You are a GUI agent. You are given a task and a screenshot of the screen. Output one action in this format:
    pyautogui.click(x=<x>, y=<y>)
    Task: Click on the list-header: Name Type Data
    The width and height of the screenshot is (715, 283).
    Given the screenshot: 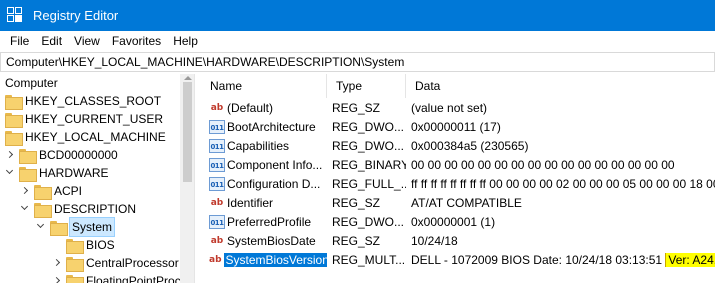 What is the action you would take?
    pyautogui.click(x=458, y=86)
    